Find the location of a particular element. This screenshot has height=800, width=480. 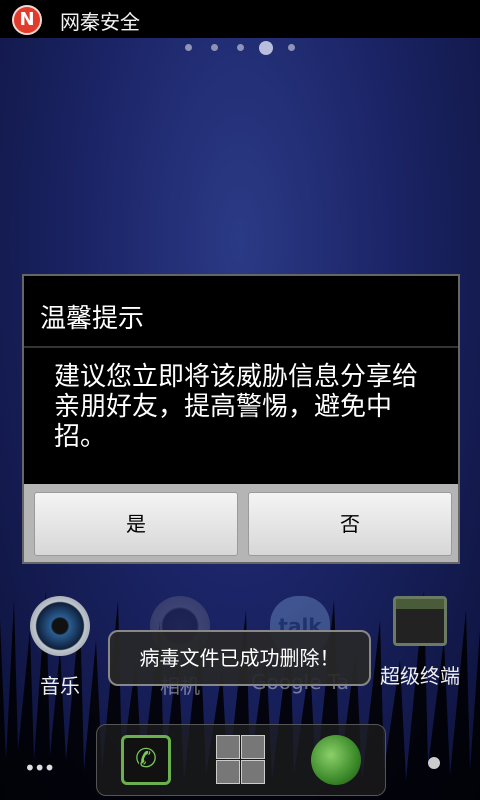

app-grid-icon is located at coordinates (241, 760).